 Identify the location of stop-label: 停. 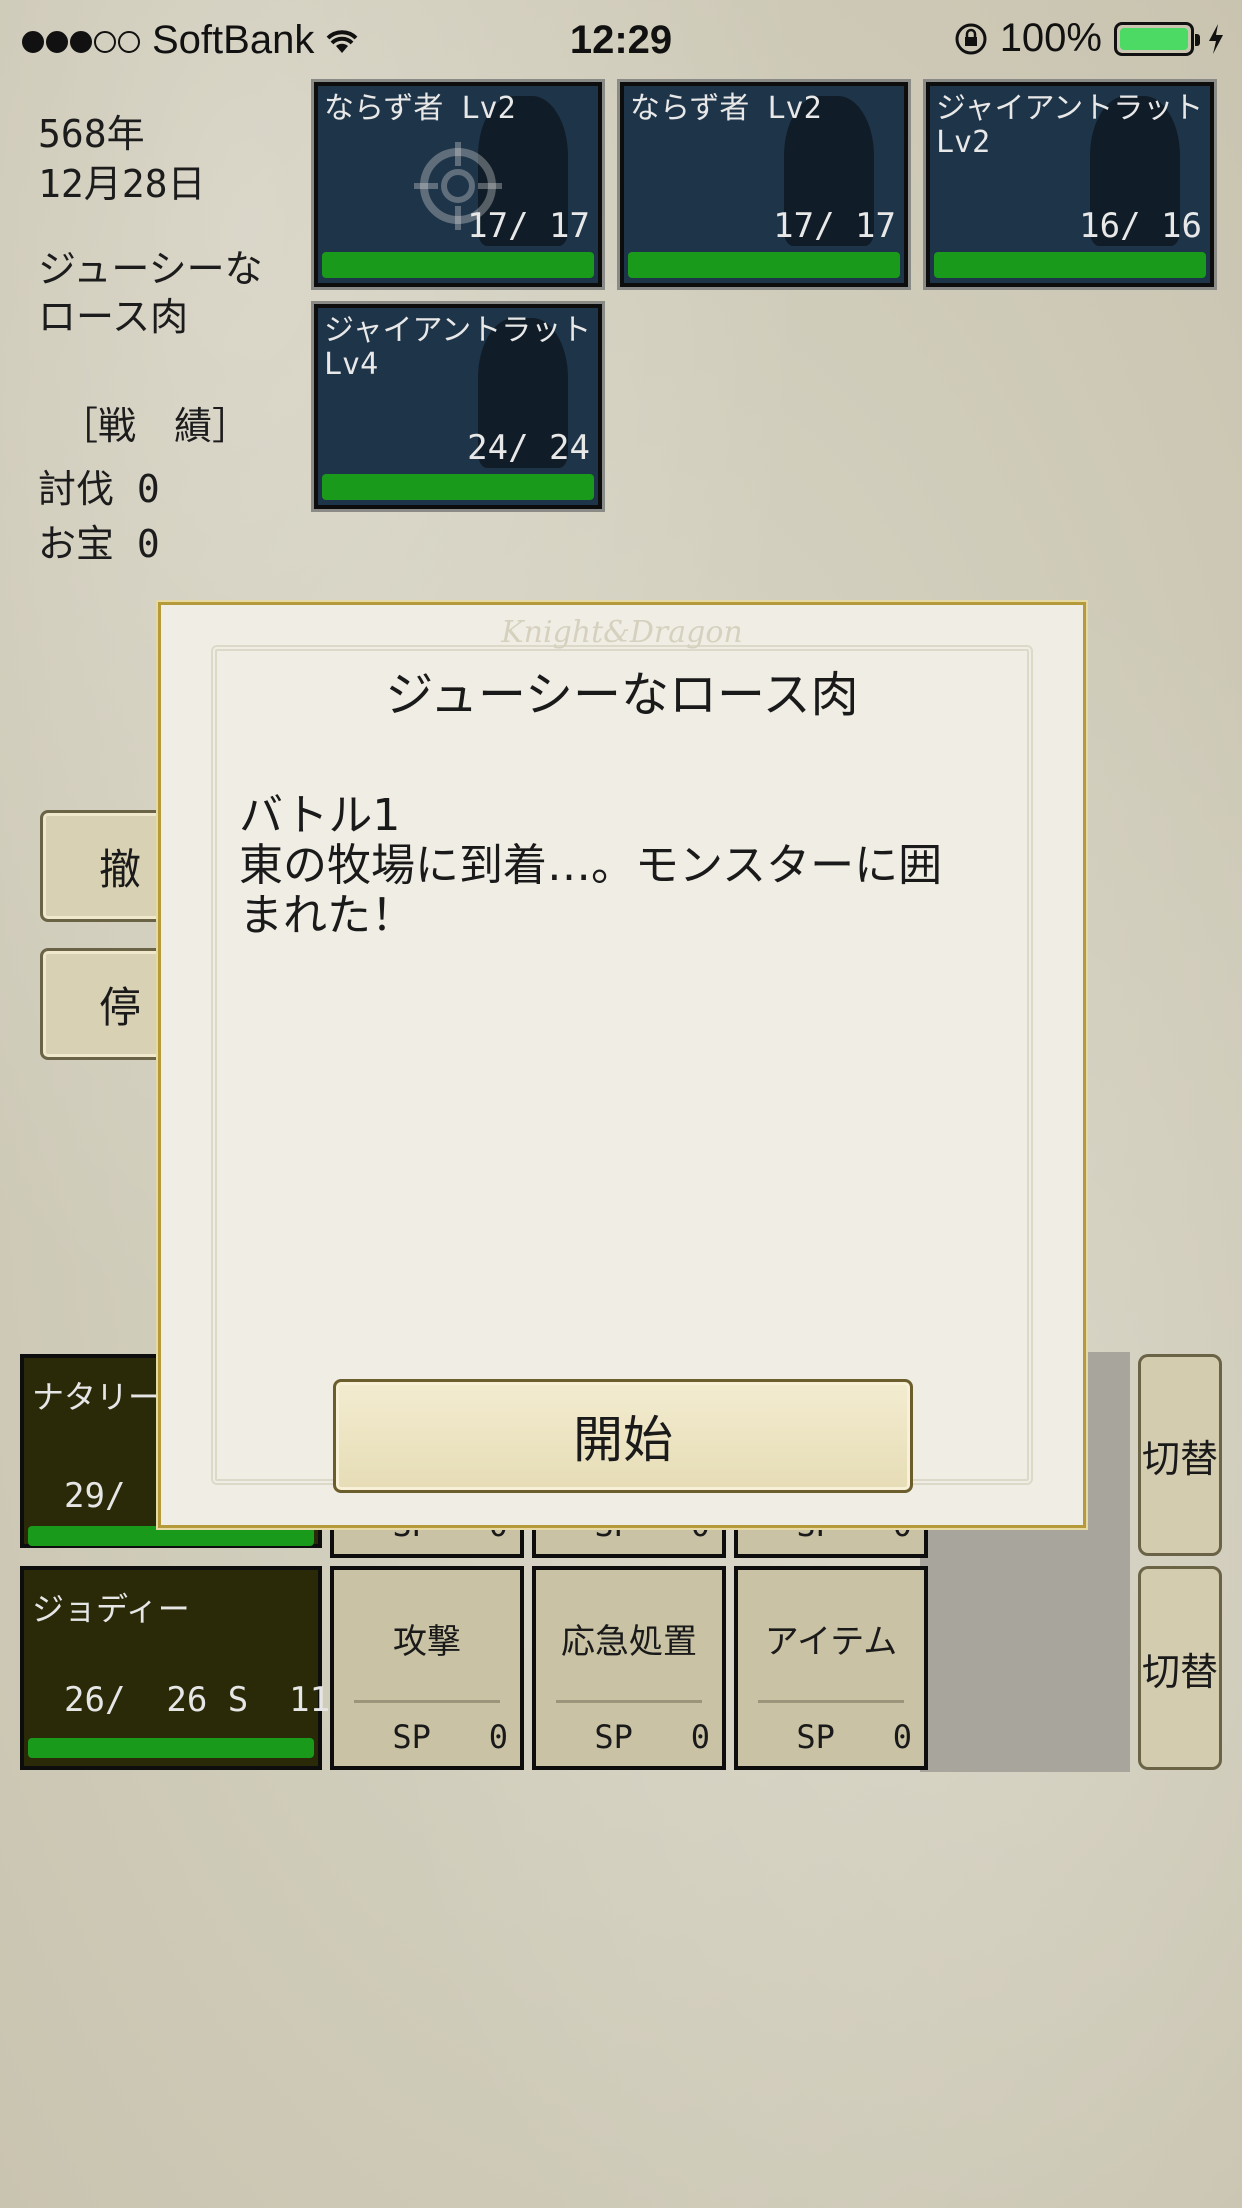
(119, 1007).